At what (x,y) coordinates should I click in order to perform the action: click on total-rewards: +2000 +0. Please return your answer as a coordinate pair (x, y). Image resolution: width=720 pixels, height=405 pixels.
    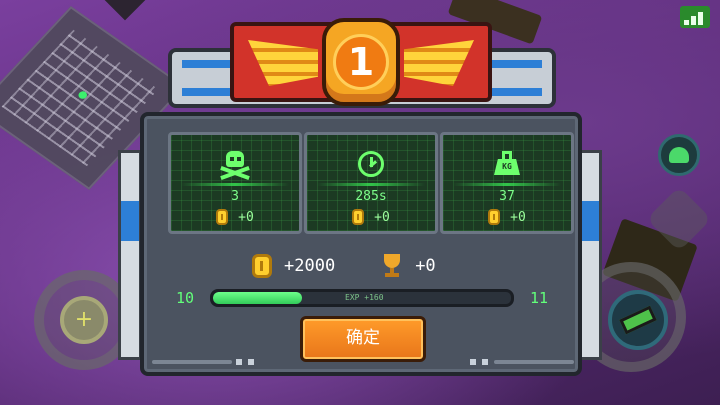
    Looking at the image, I should click on (344, 266).